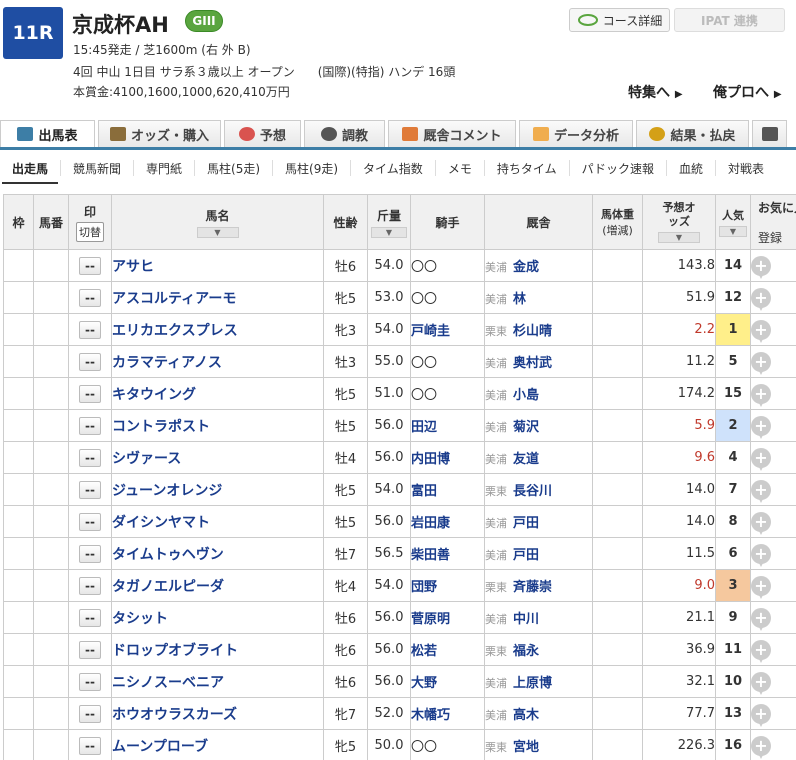 Image resolution: width=796 pixels, height=760 pixels. Describe the element at coordinates (527, 168) in the screenshot. I see `subnav-mochi-time: 持ちタイム` at that location.